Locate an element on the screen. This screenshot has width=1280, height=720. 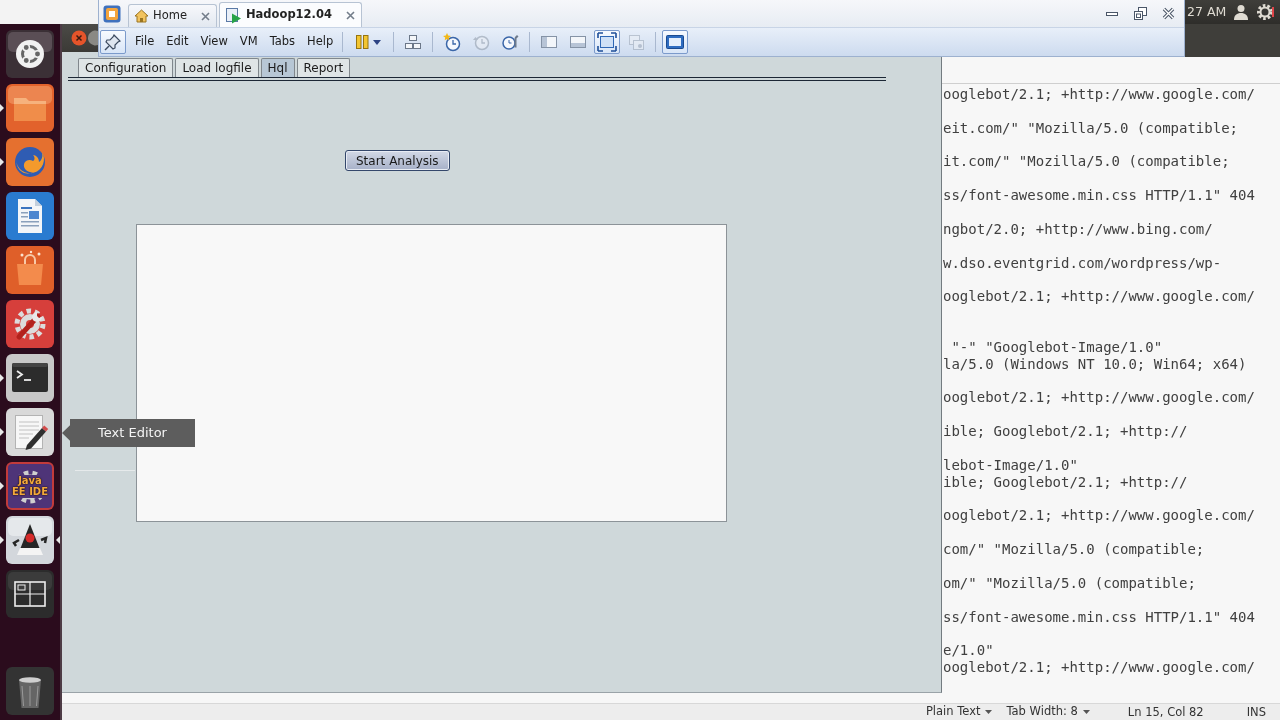
tab: Load logfile is located at coordinates (217, 67).